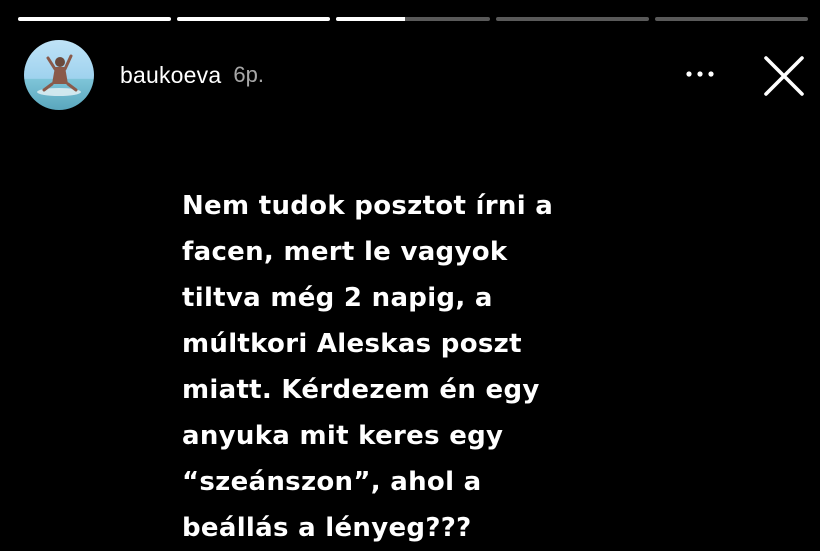 The image size is (820, 551). I want to click on story-progress-bar, so click(413, 19).